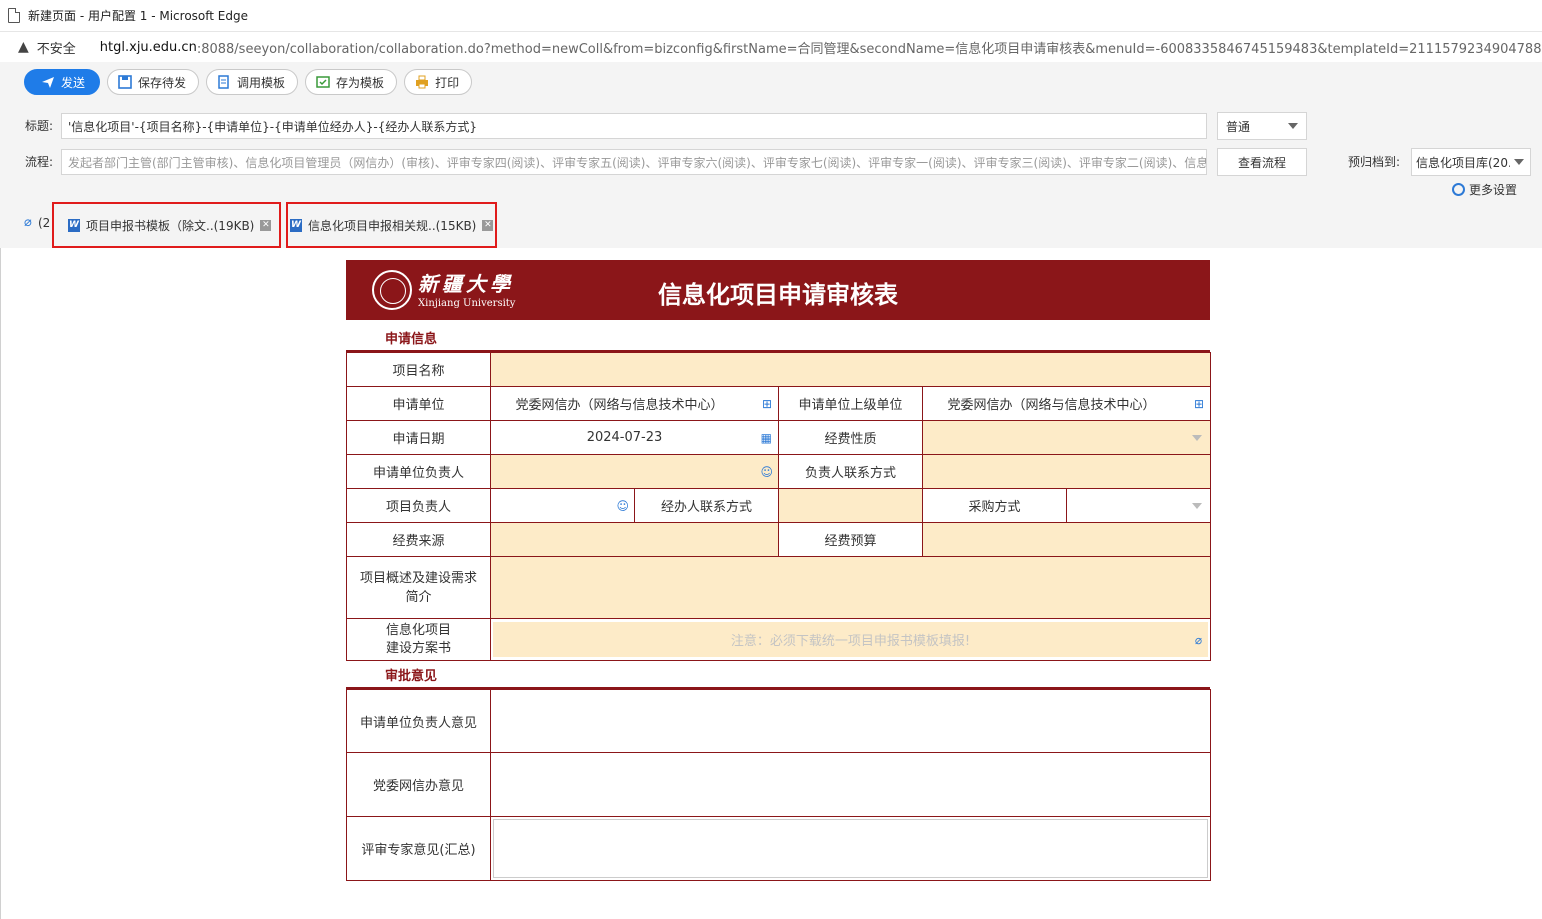 The image size is (1542, 919). Describe the element at coordinates (1262, 162) in the screenshot. I see `view-flow-button: 查看流程` at that location.